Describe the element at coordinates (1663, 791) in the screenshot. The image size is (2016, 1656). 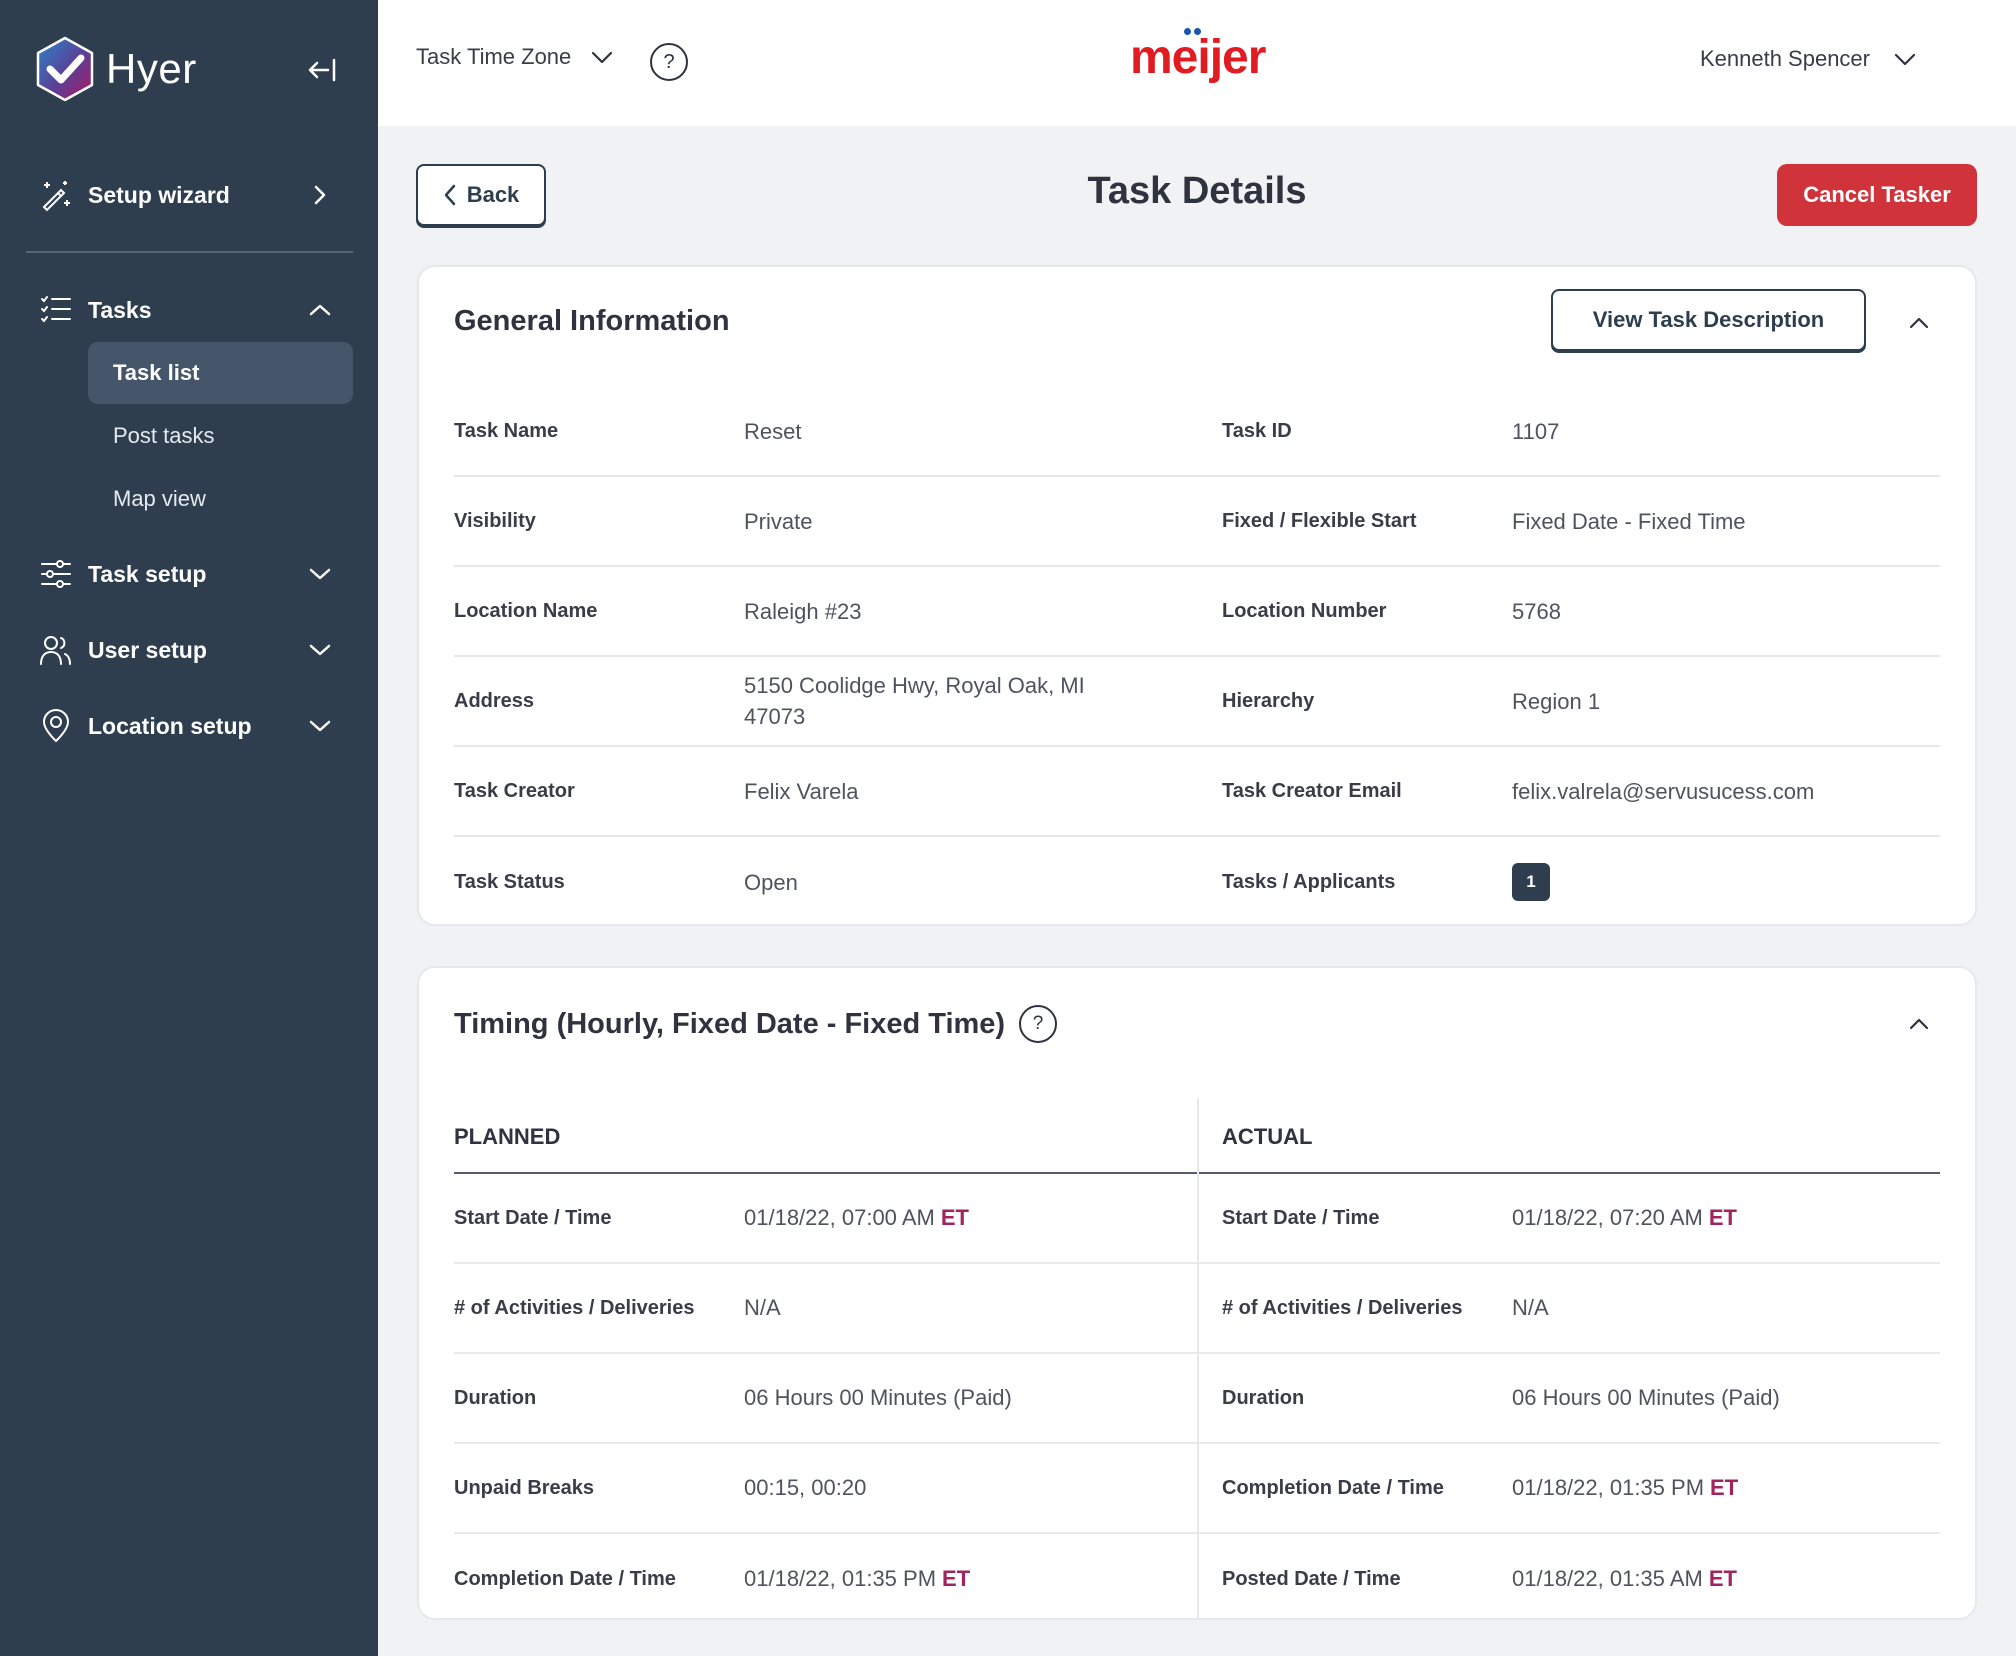
I see `task-creator-email-value: felix.valrela@servusucess.com` at that location.